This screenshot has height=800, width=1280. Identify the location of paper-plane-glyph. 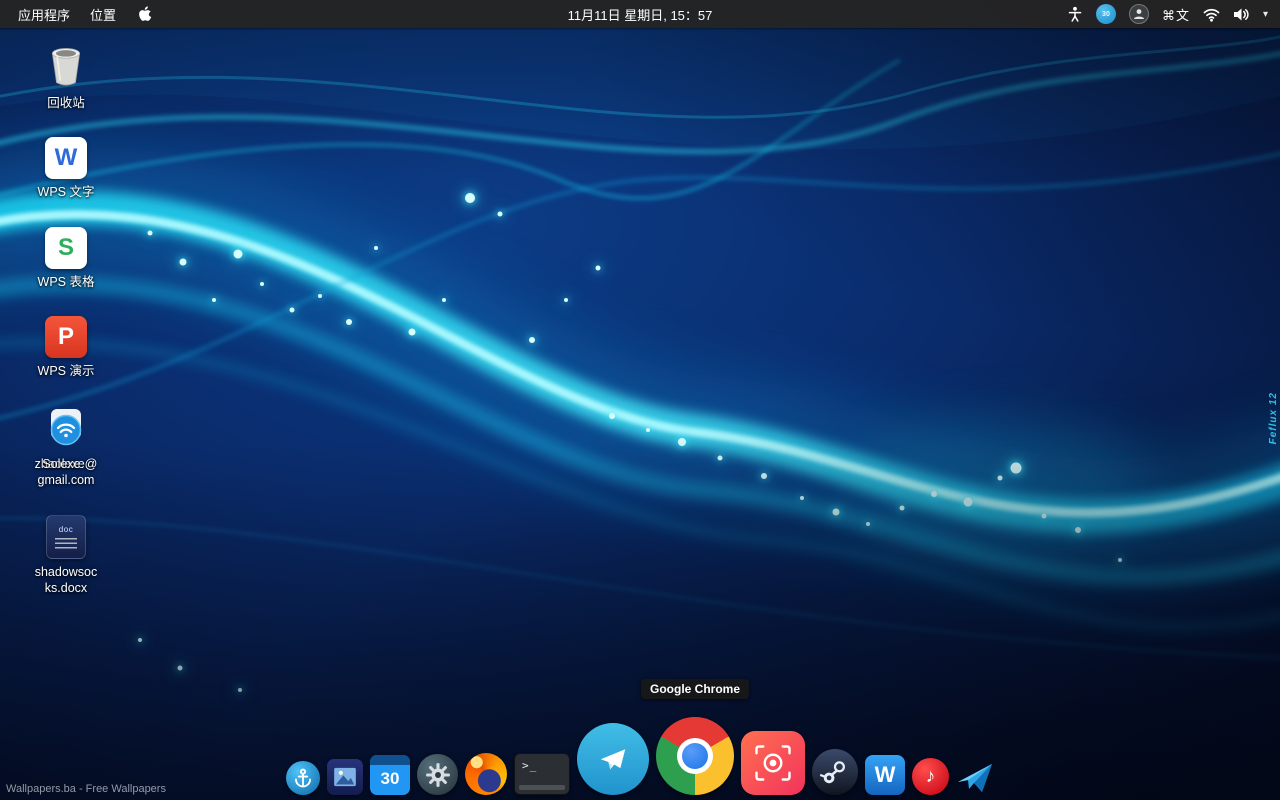
(975, 778).